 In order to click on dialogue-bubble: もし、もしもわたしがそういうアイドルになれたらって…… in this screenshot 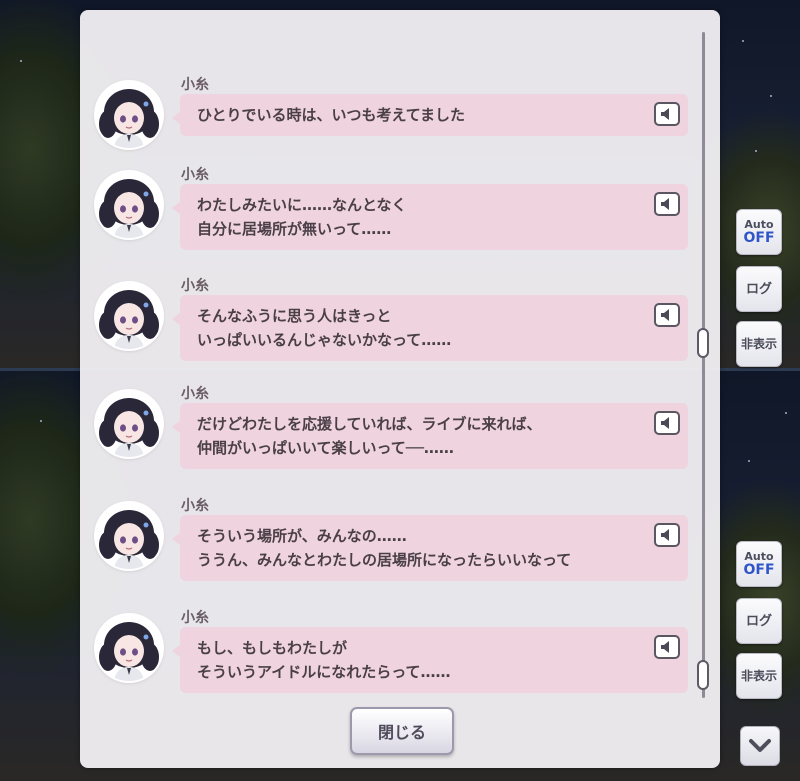, I will do `click(430, 660)`.